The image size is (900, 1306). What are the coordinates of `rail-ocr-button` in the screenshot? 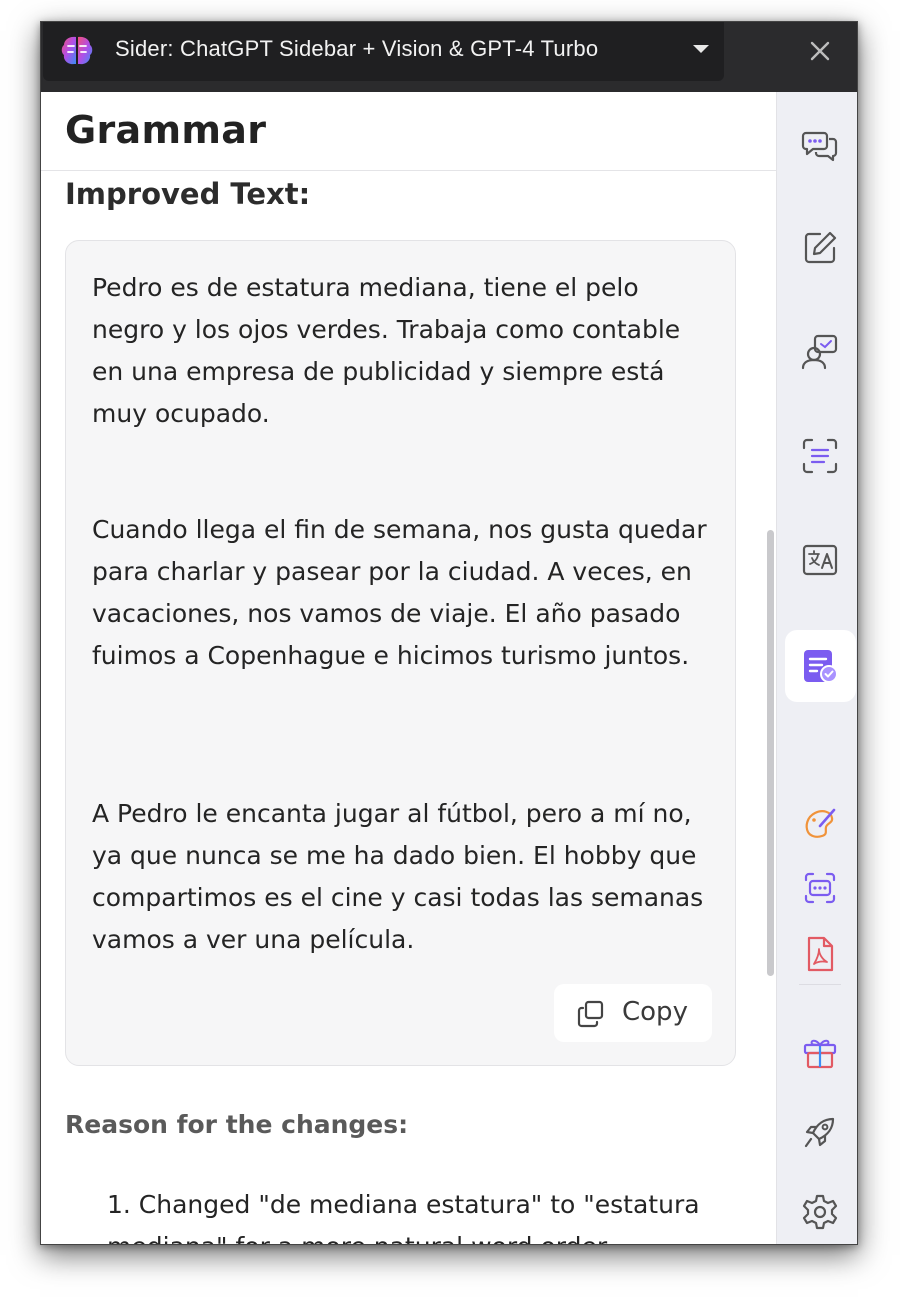 It's located at (820, 456).